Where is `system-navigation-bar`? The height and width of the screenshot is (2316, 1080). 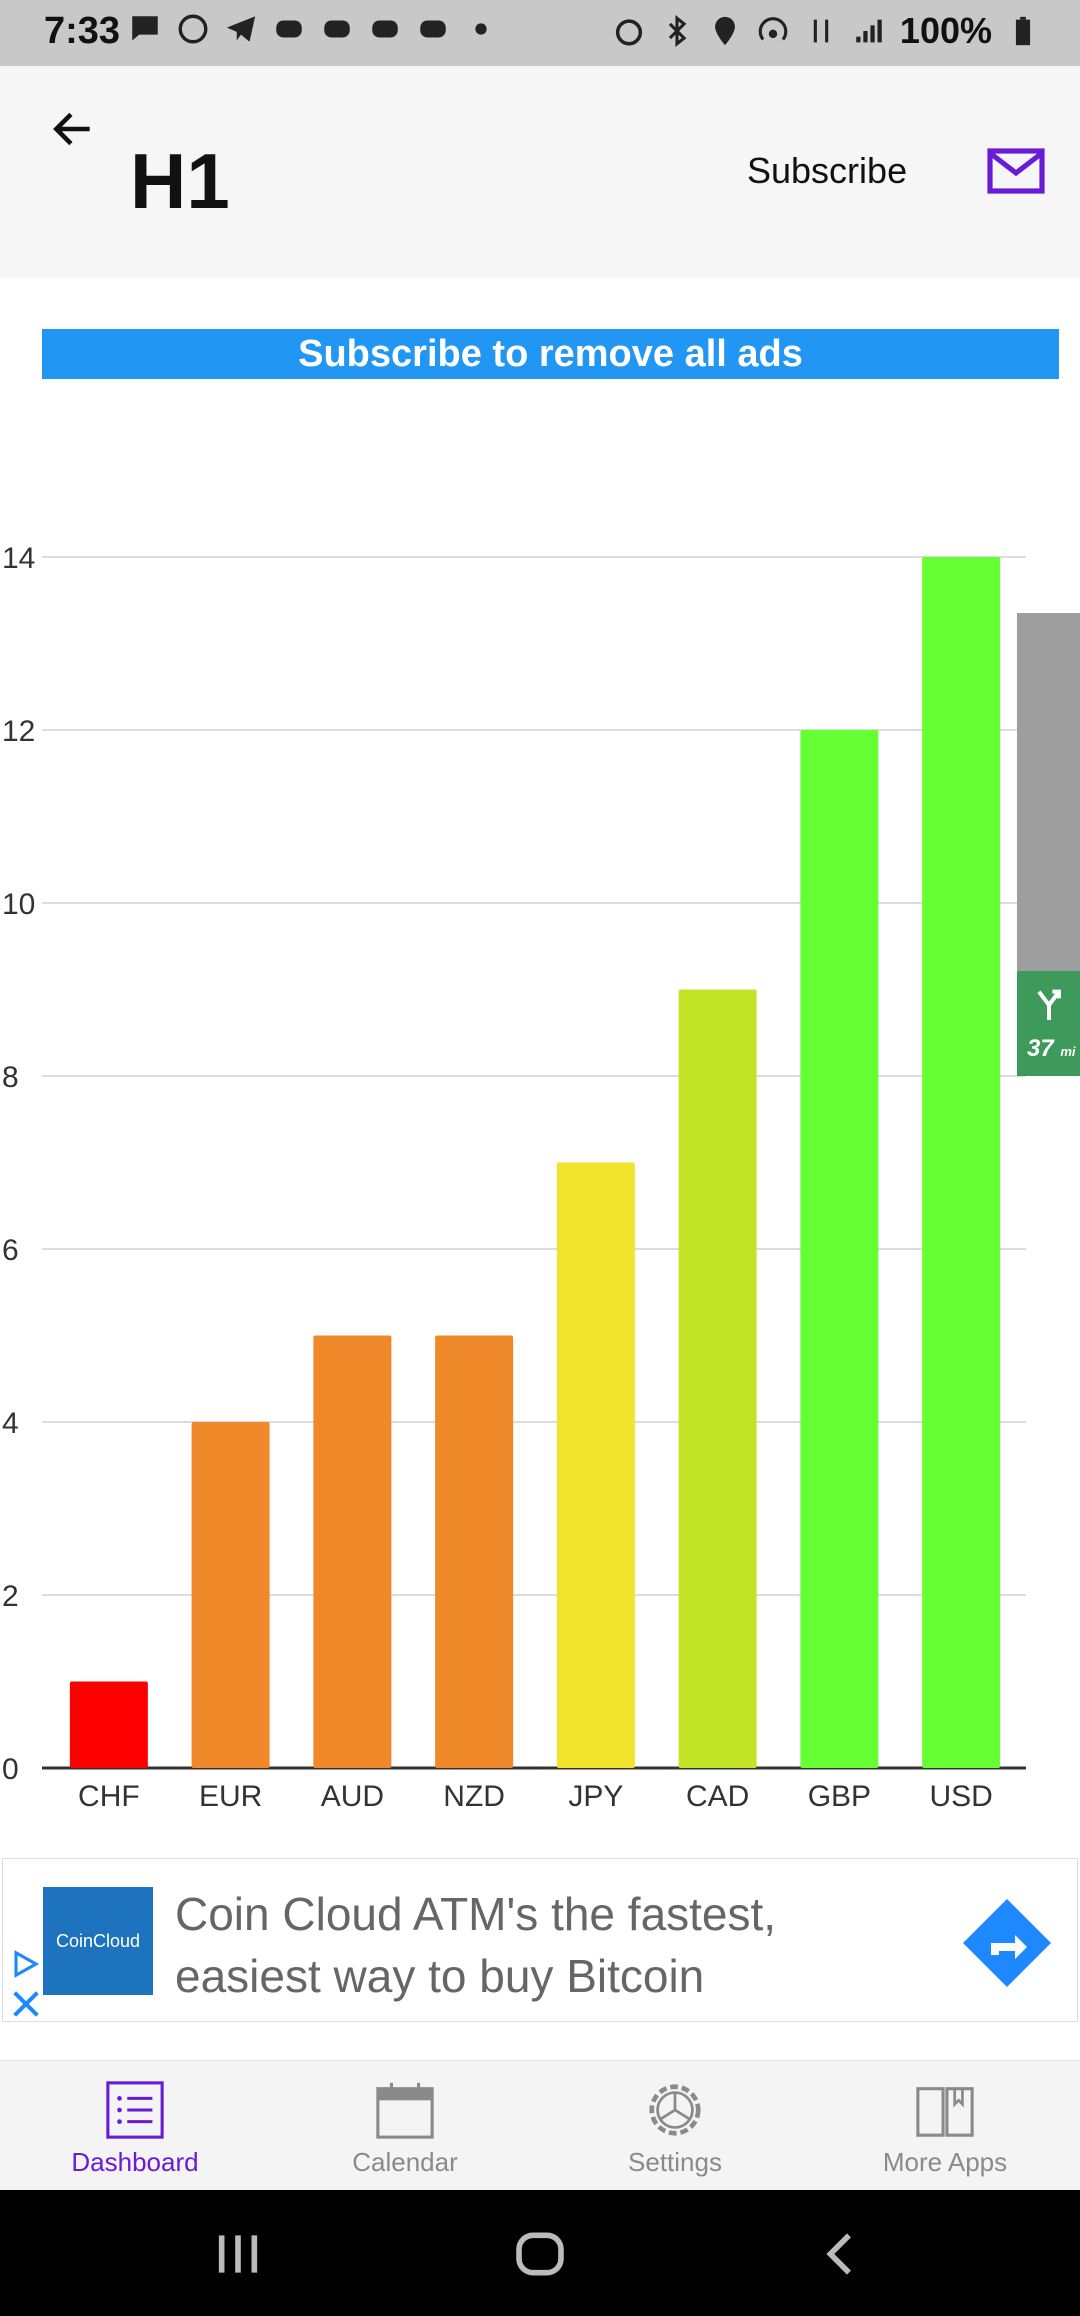 system-navigation-bar is located at coordinates (540, 2253).